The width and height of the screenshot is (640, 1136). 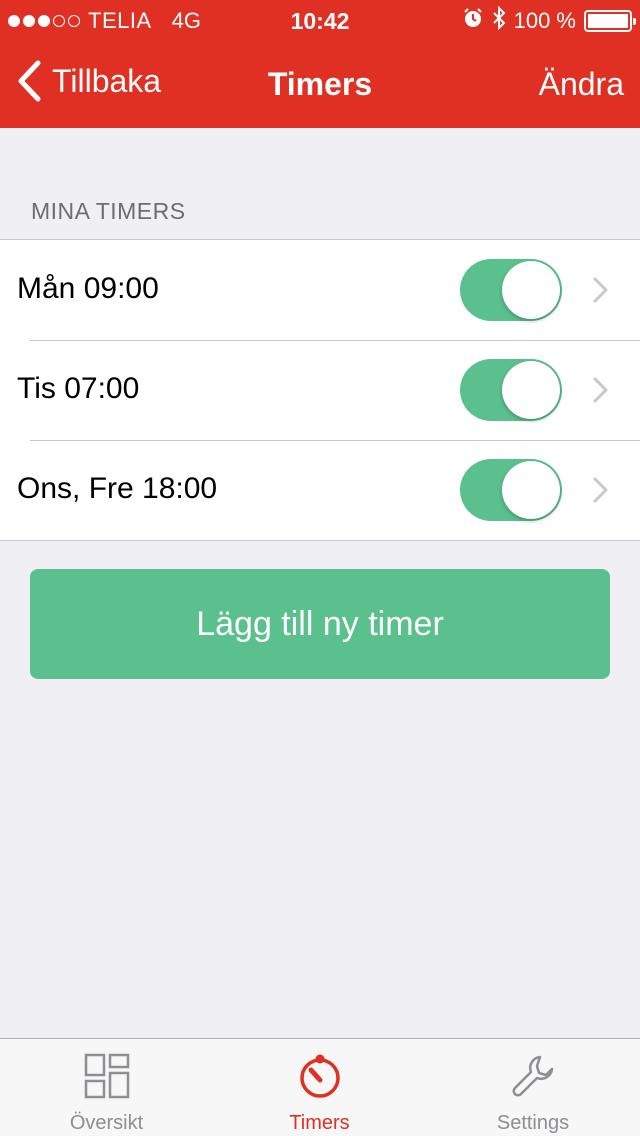 I want to click on bluetooth-icon, so click(x=499, y=20).